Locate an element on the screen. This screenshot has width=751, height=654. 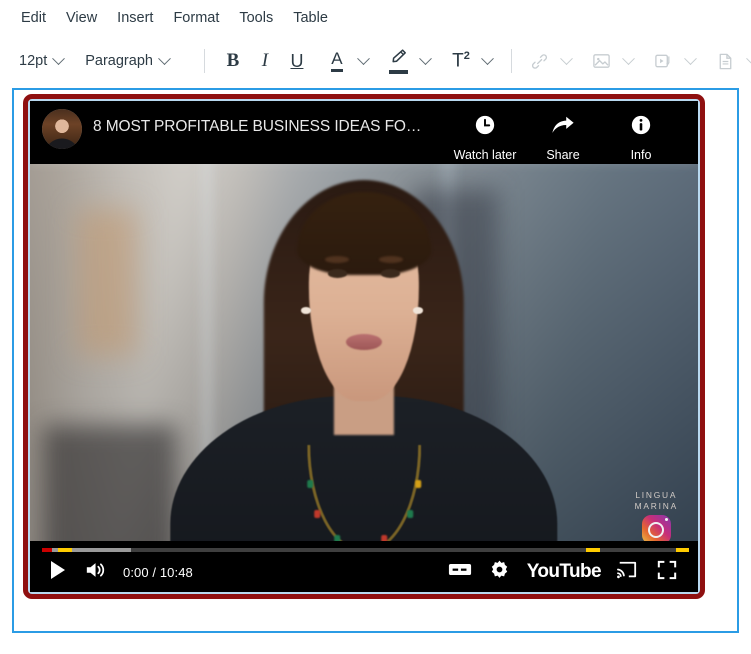
font-size-dropdown: 12pt is located at coordinates (42, 60).